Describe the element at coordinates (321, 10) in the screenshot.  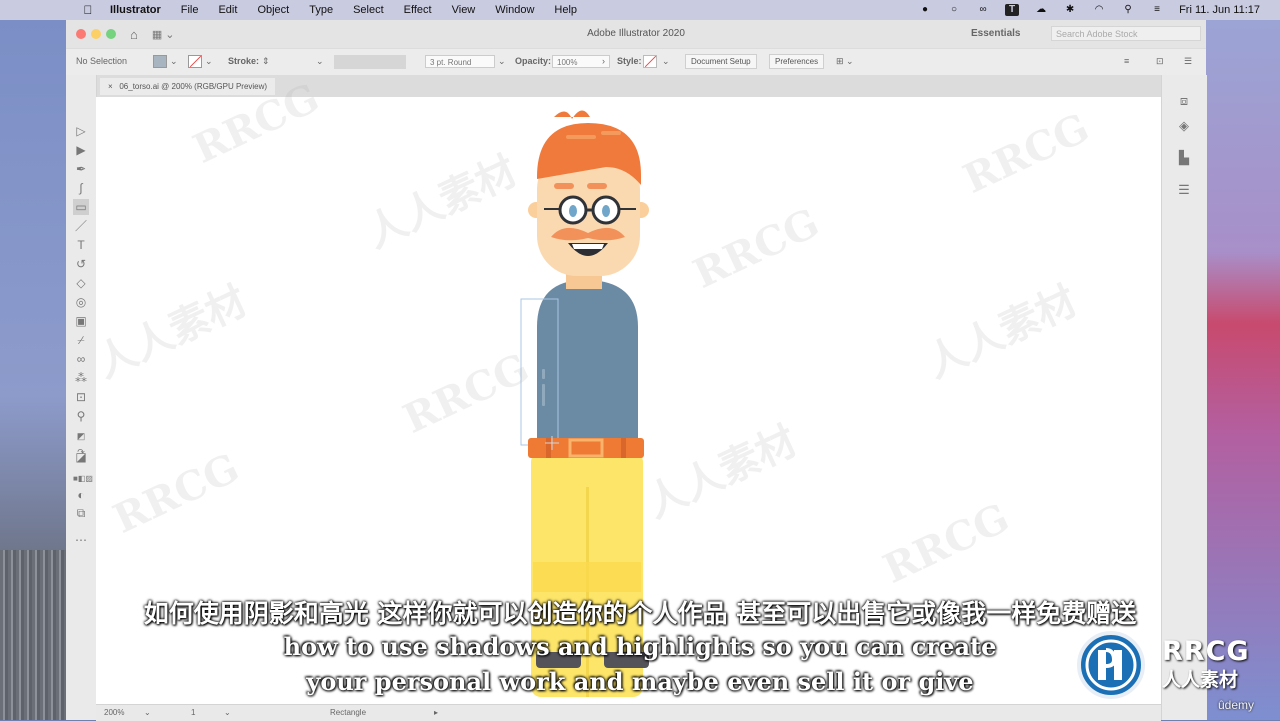
I see `menu-type: Type` at that location.